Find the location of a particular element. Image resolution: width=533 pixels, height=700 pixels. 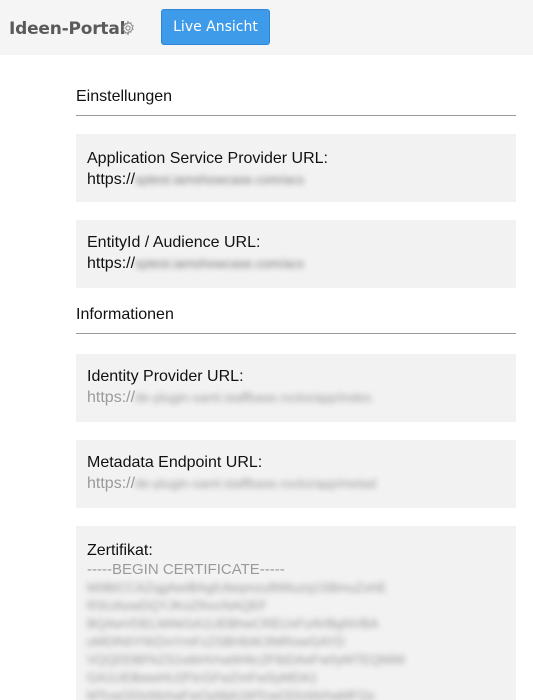

certificate-line: MIIBtCCAZqgAwIBAgIUbepnzu8Wtuzq1SBmuZohE is located at coordinates (237, 587).